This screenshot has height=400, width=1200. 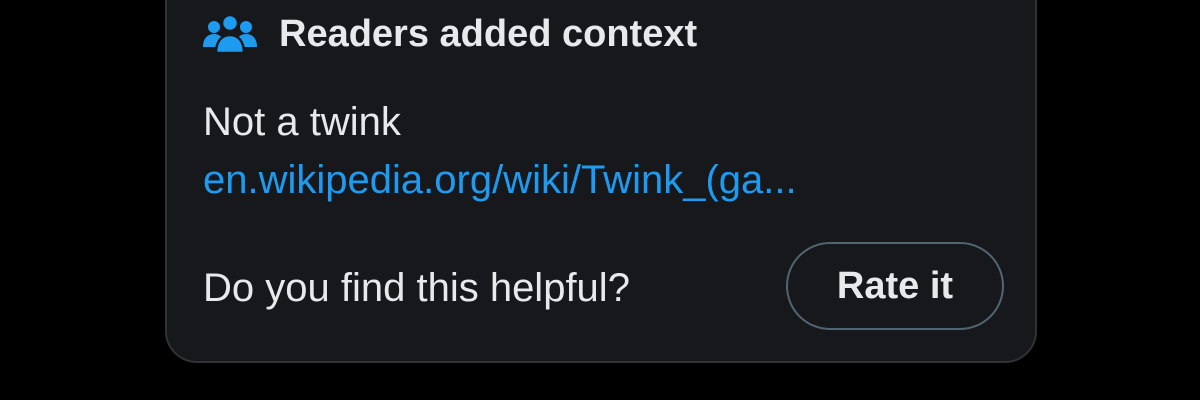 What do you see at coordinates (488, 33) in the screenshot?
I see `note-title: Readers added context` at bounding box center [488, 33].